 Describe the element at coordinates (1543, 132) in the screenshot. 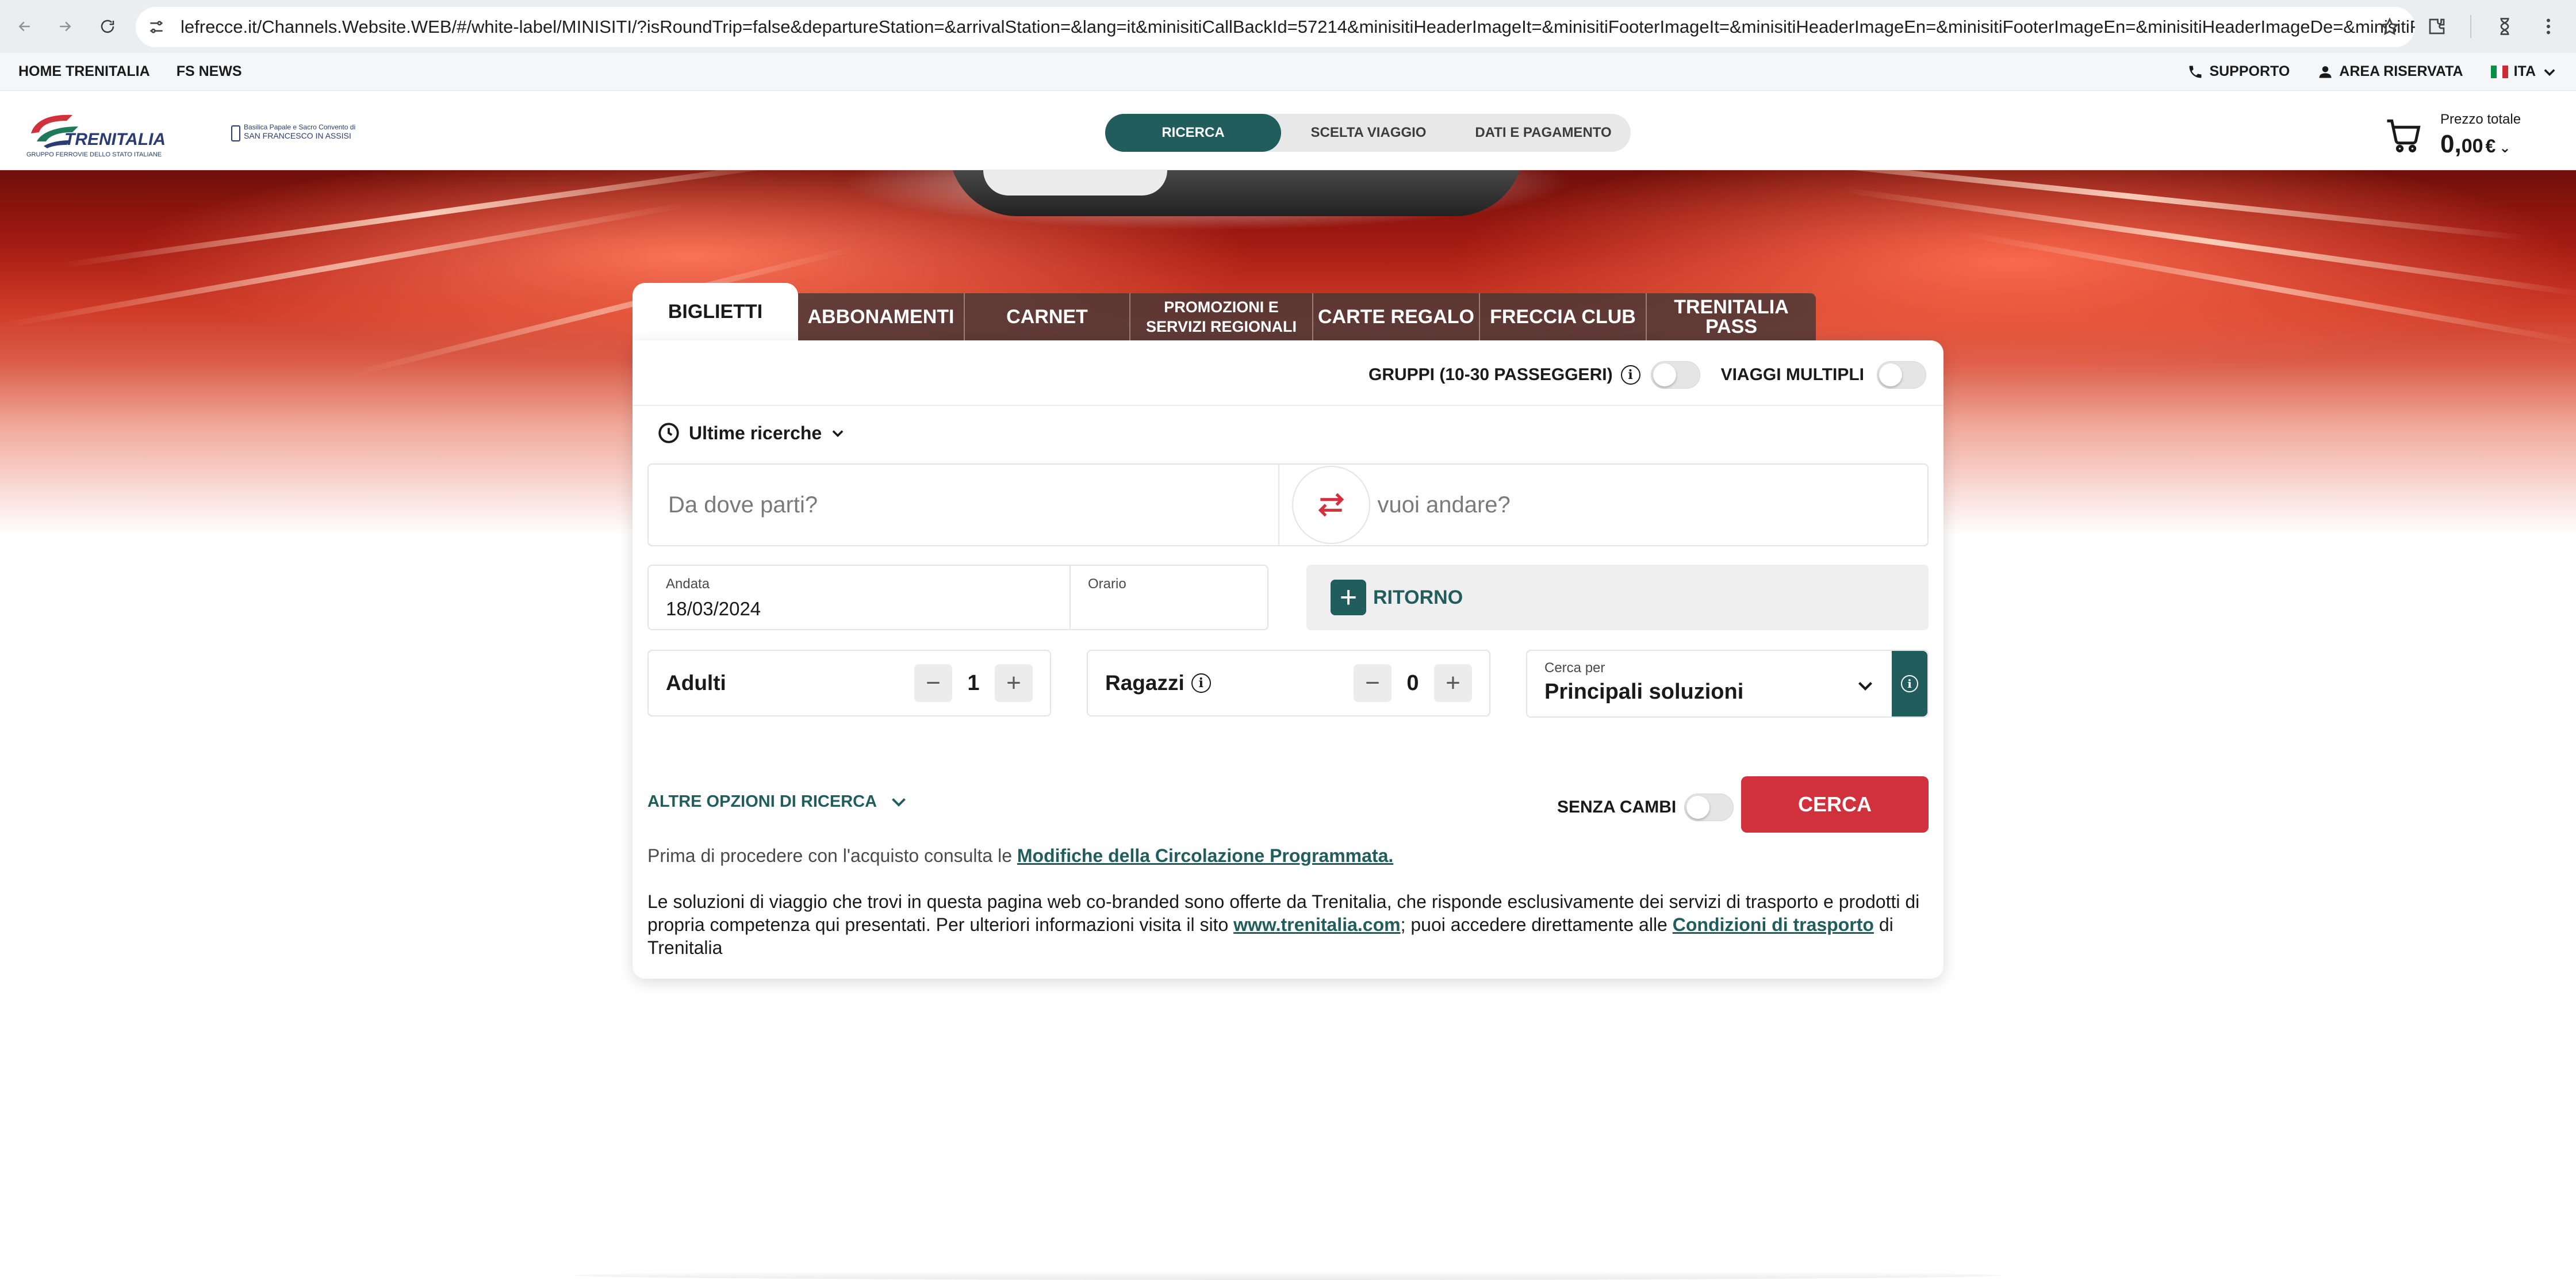

I see `step-data-payment: DATI E PAGAMENTO` at that location.